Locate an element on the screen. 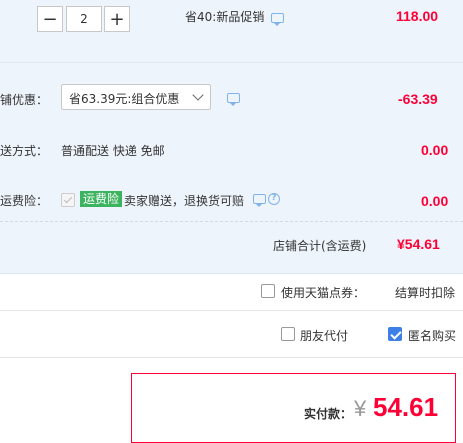  discount-select-value: 省63.39元:组合优惠 is located at coordinates (124, 99).